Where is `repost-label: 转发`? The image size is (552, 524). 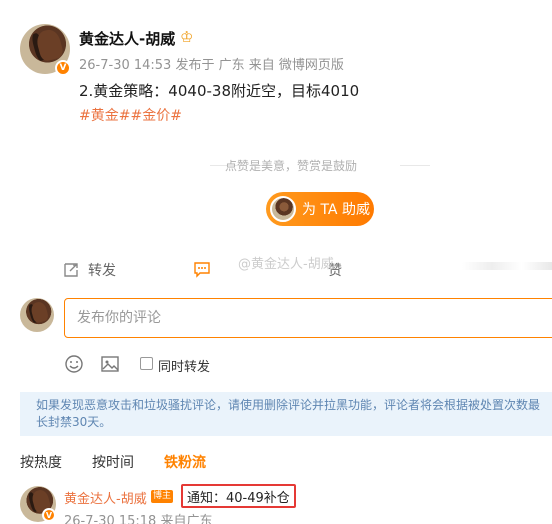
repost-label: 转发 is located at coordinates (102, 271).